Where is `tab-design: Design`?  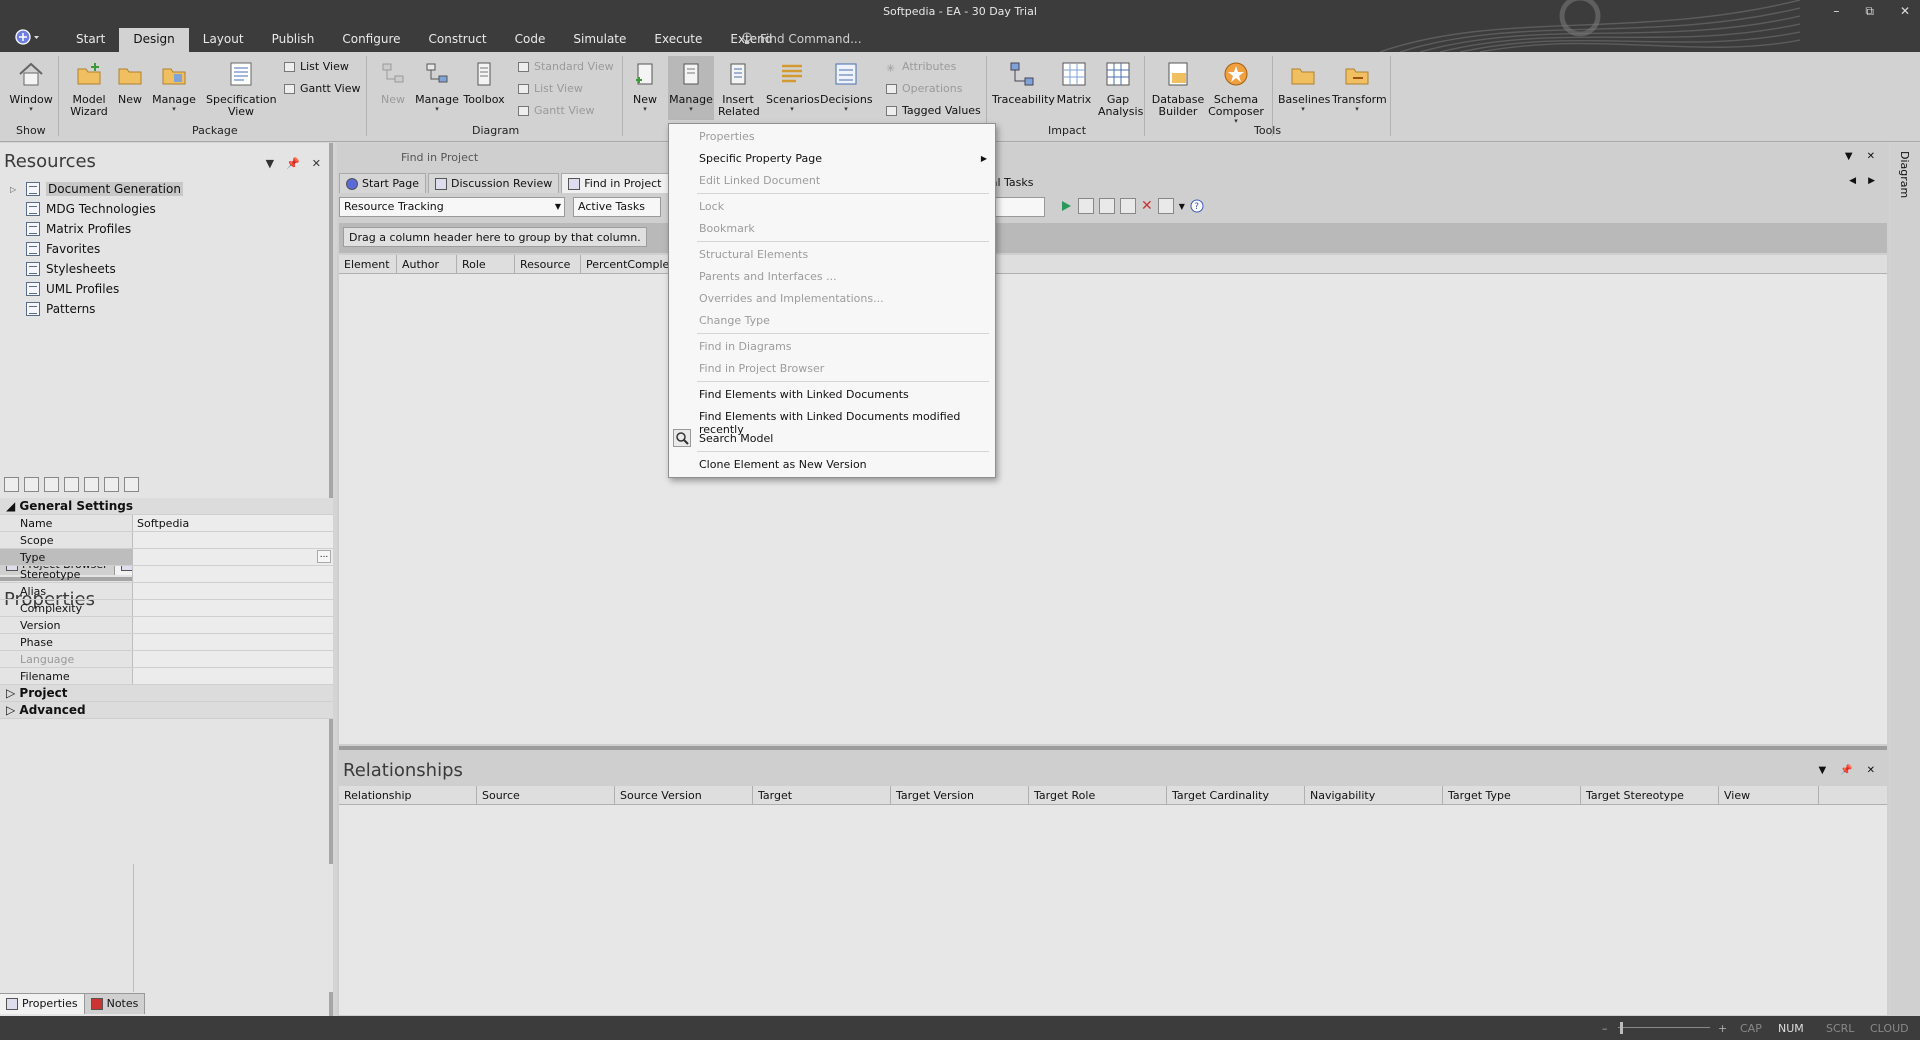
tab-design: Design is located at coordinates (154, 40).